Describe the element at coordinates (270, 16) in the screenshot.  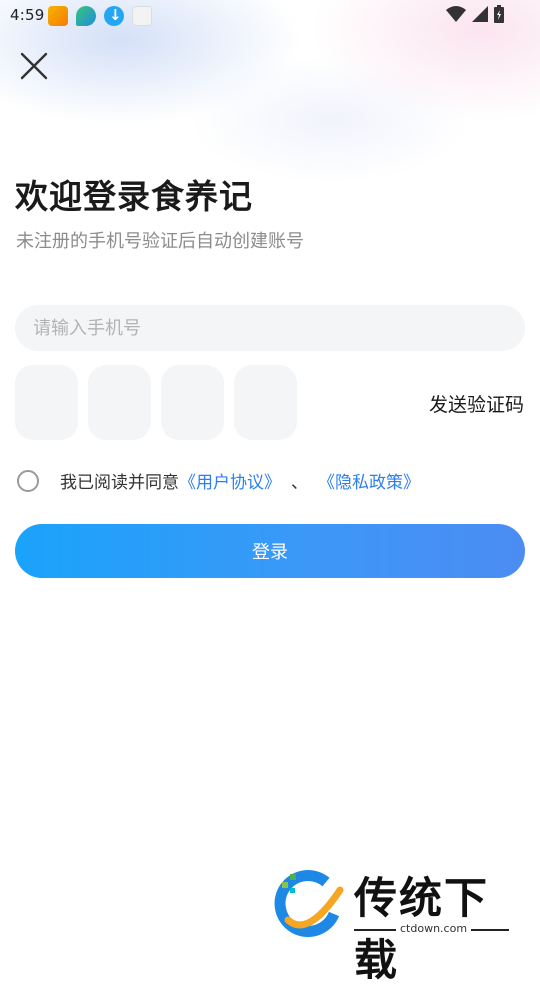
I see `status-bar: 4:59` at that location.